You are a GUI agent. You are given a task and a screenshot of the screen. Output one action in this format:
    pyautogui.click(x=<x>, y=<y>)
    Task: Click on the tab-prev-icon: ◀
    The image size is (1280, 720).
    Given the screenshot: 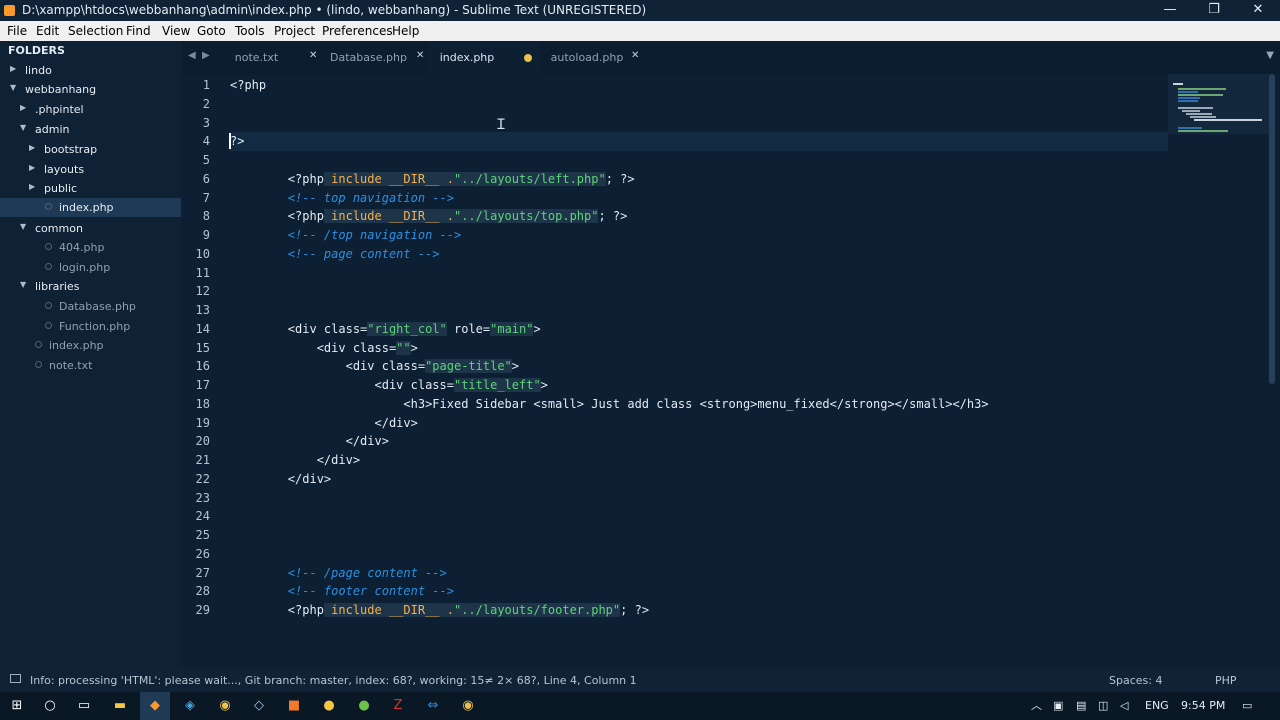 What is the action you would take?
    pyautogui.click(x=192, y=55)
    